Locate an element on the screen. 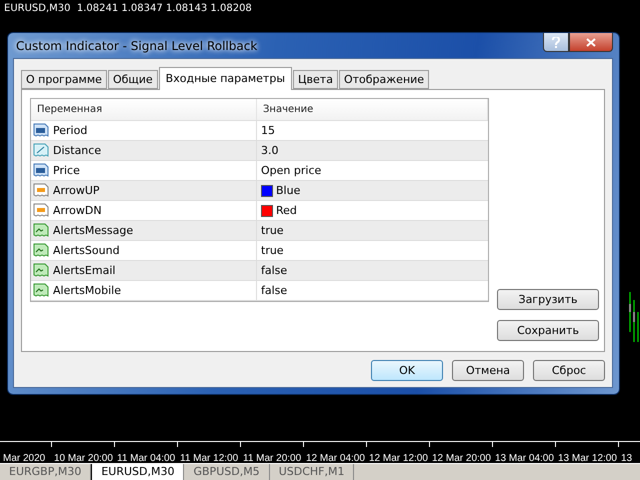  time-axis-label: Mar 2020 is located at coordinates (24, 458).